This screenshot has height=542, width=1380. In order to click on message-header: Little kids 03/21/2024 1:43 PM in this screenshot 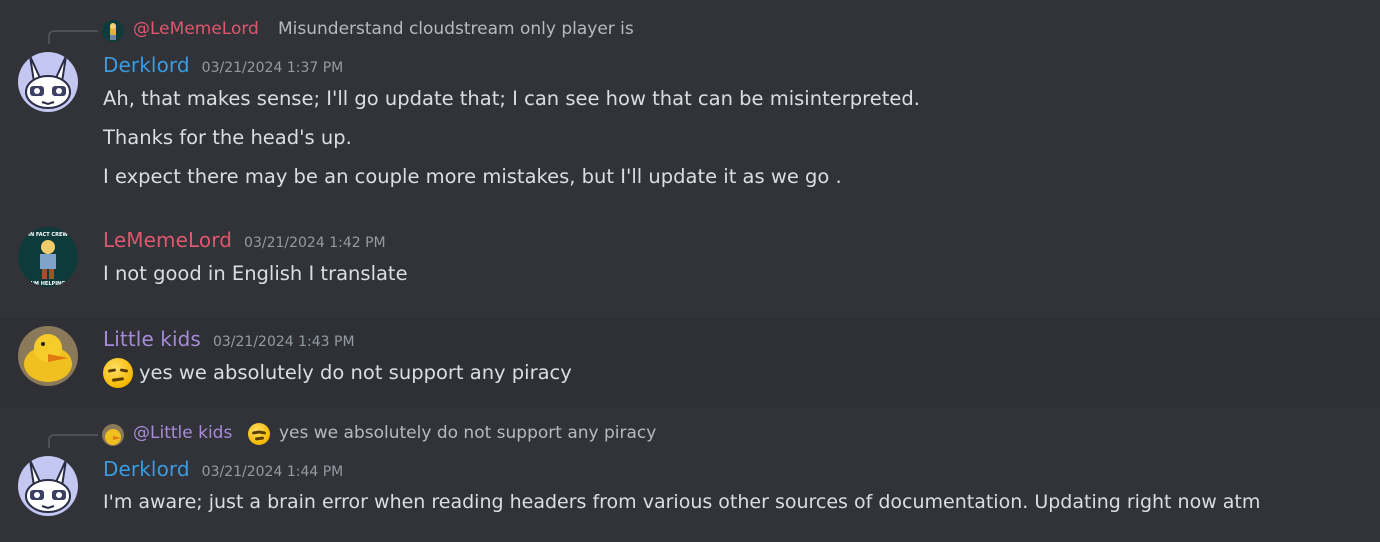, I will do `click(229, 339)`.